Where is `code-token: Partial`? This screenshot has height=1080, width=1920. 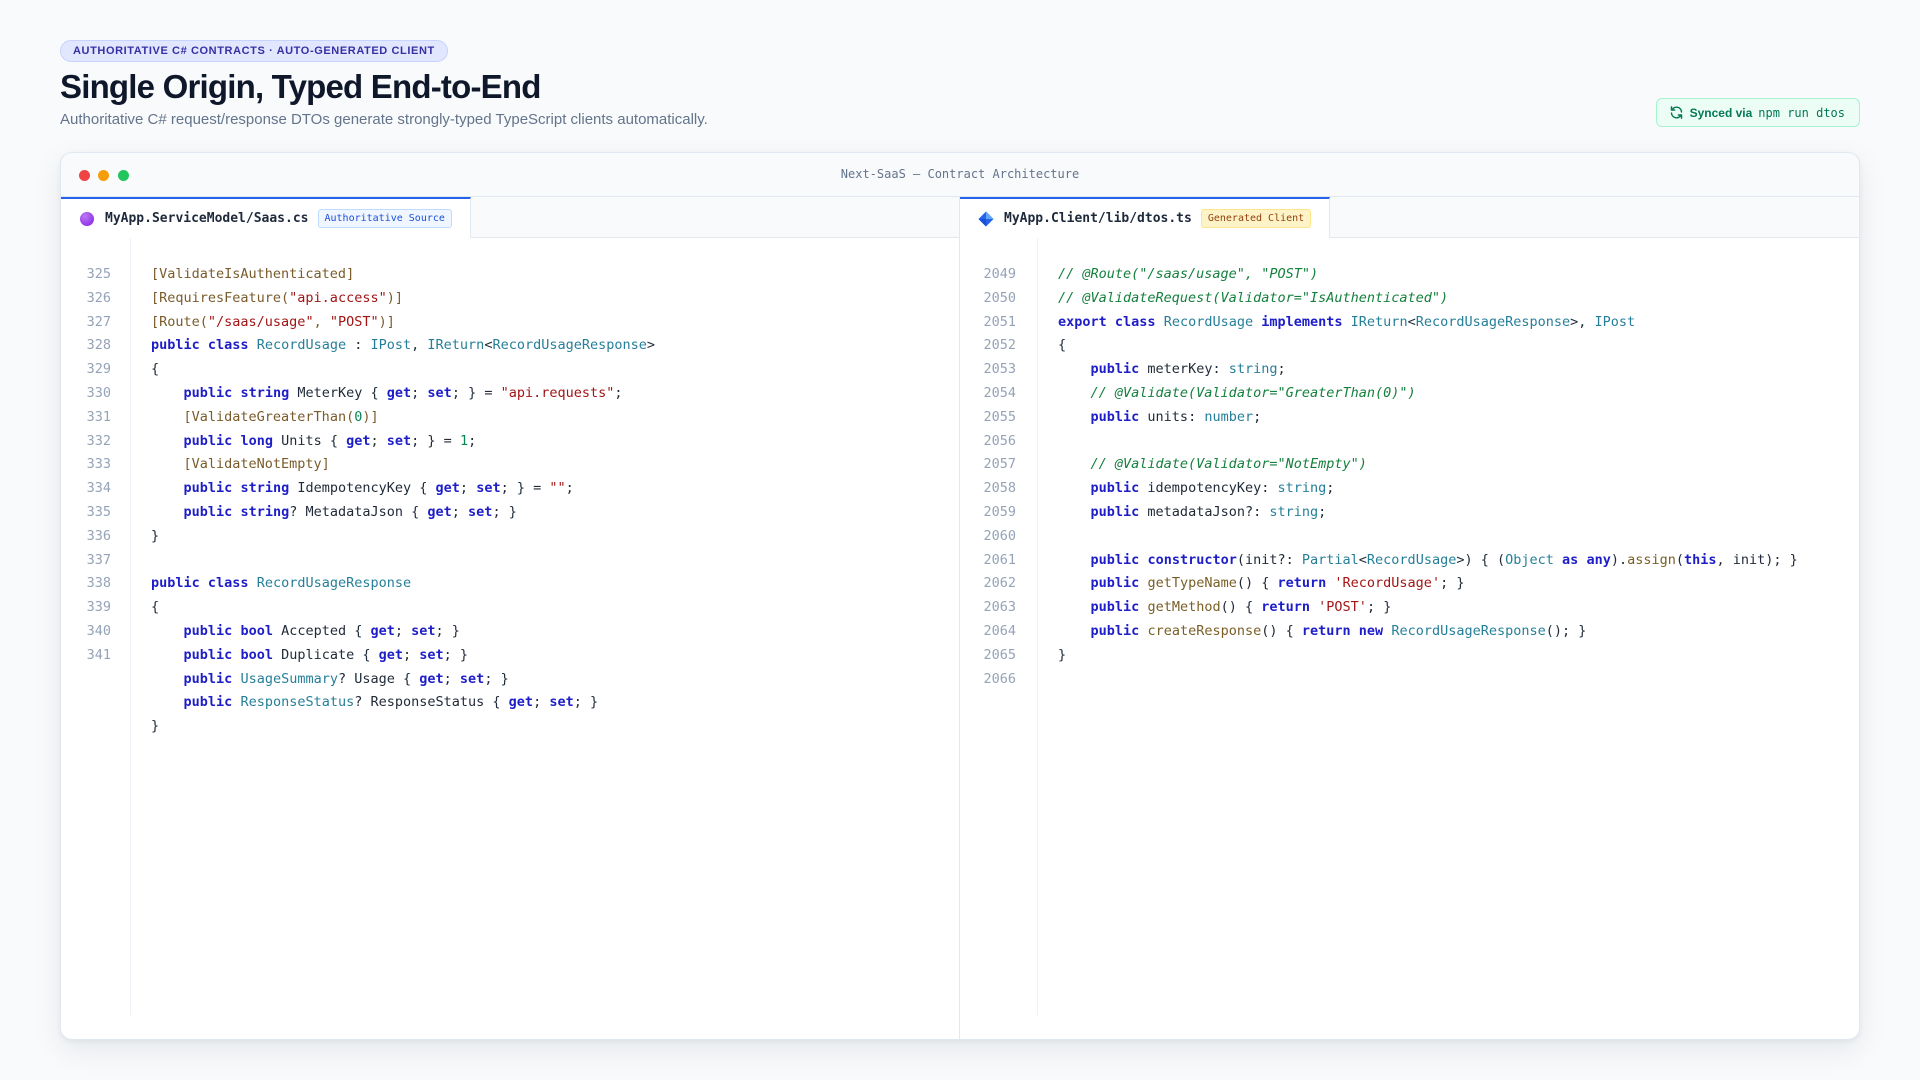 code-token: Partial is located at coordinates (1330, 559).